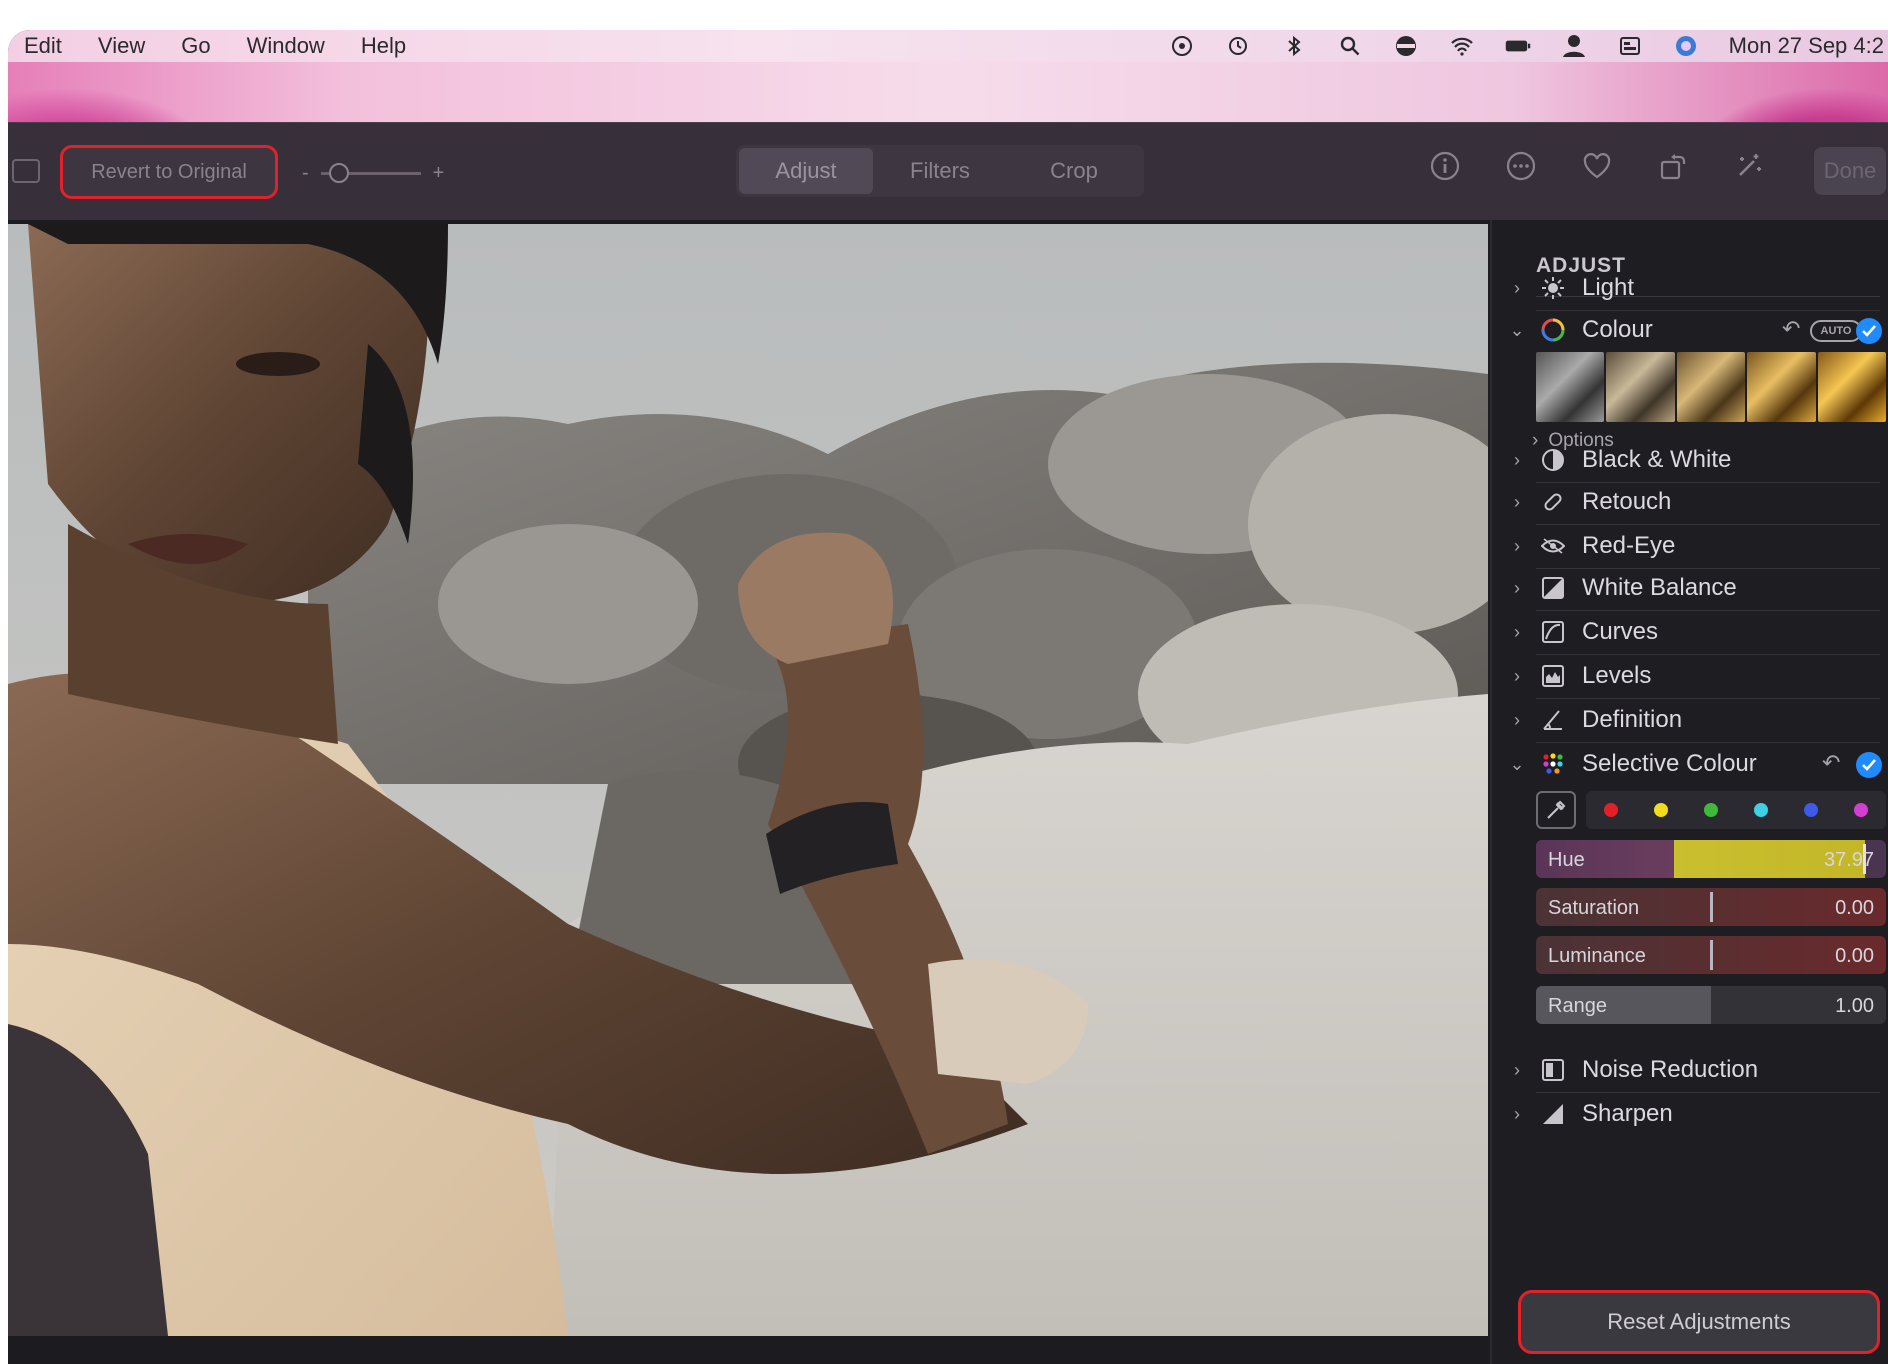 The height and width of the screenshot is (1364, 1888). What do you see at coordinates (1761, 810) in the screenshot?
I see `swatch-cyan` at bounding box center [1761, 810].